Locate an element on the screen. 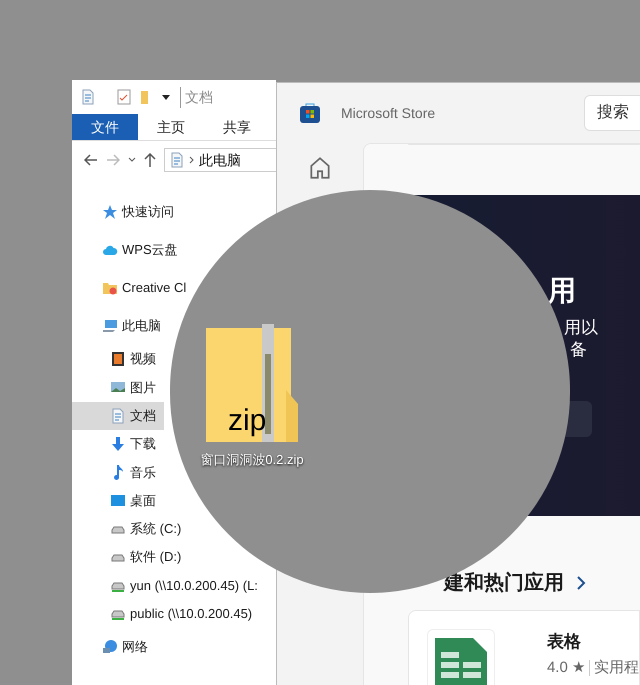  tree-item: 此电脑 is located at coordinates (116, 326).